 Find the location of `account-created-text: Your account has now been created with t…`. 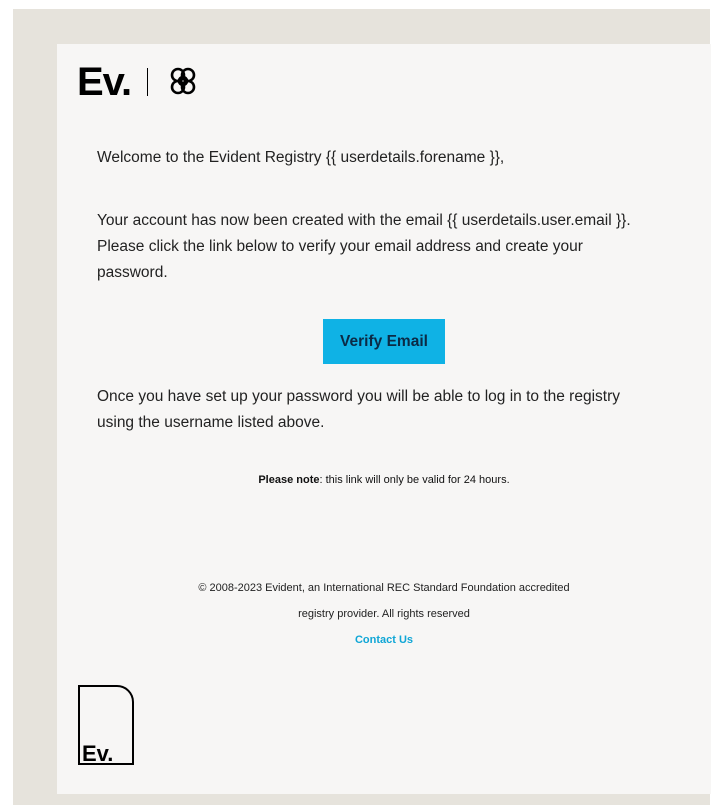

account-created-text: Your account has now been created with t… is located at coordinates (364, 246).